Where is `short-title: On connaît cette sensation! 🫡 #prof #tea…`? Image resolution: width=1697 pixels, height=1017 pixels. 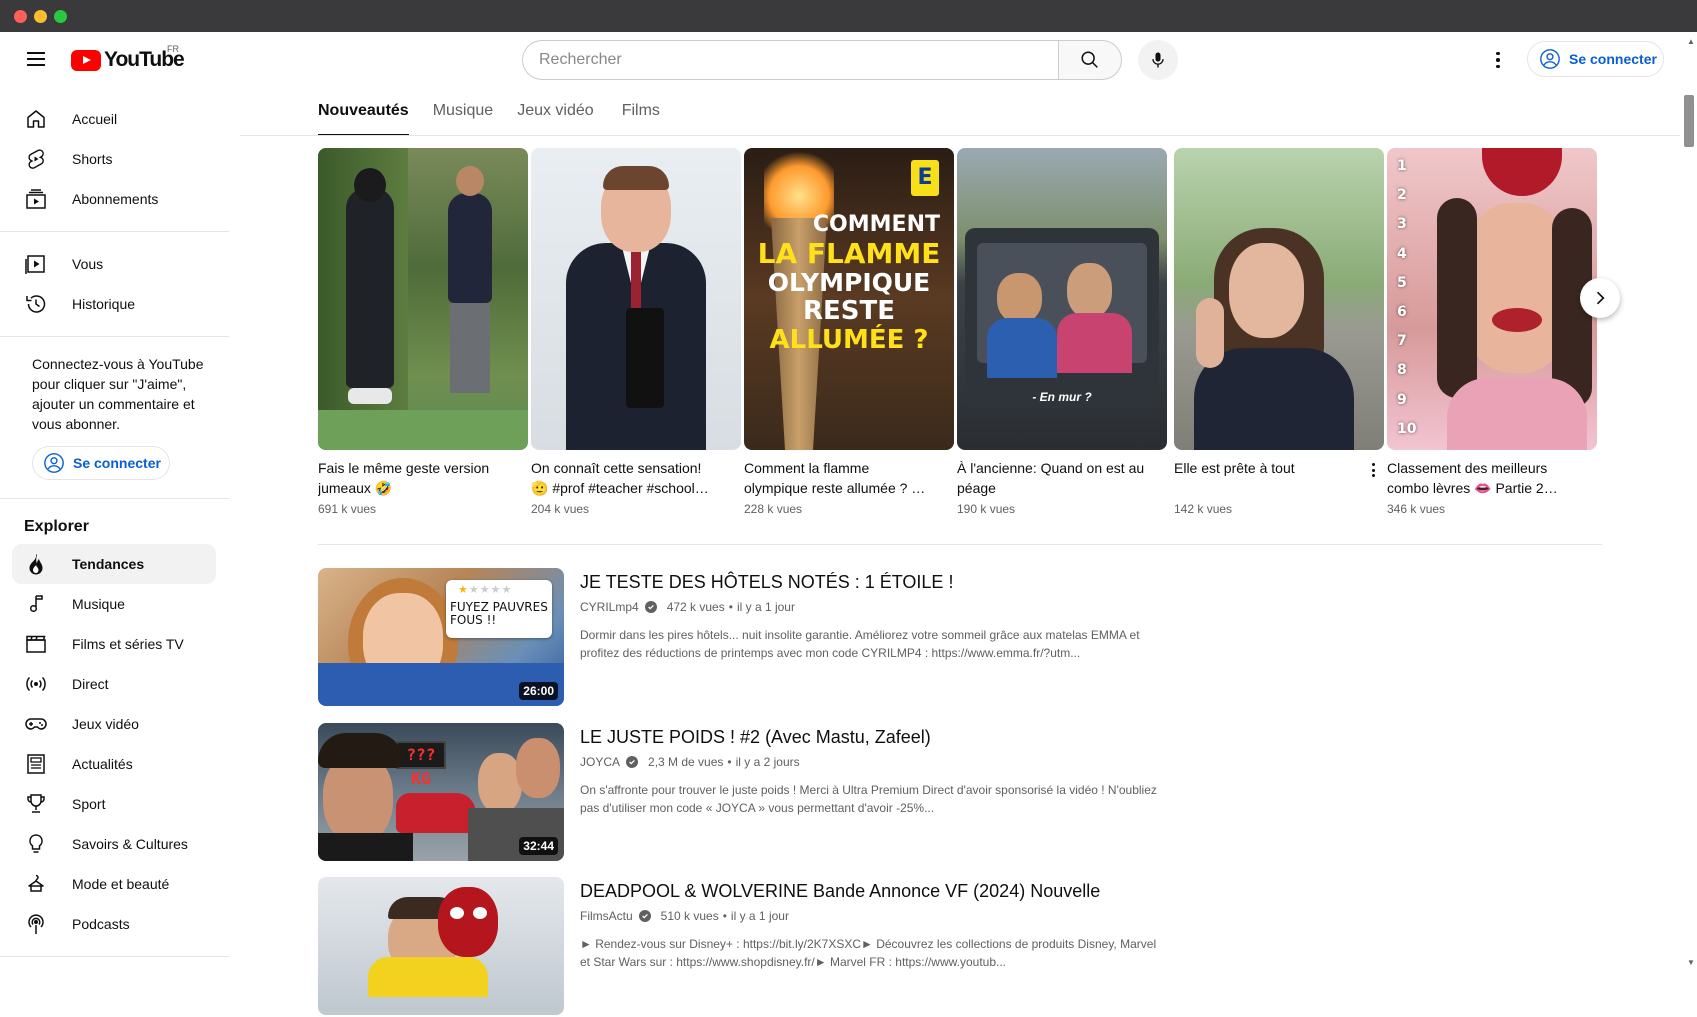 short-title: On connaît cette sensation! 🫡 #prof #tea… is located at coordinates (626, 478).